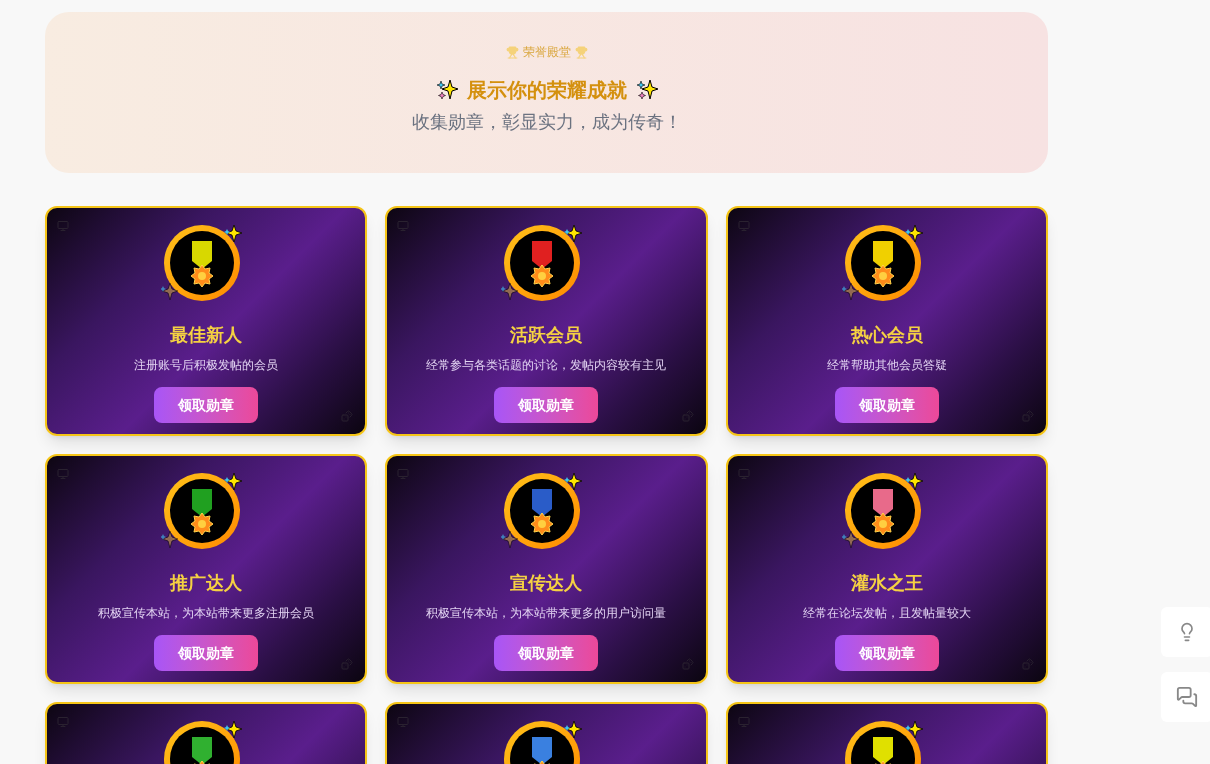  What do you see at coordinates (206, 613) in the screenshot?
I see `badge-description: 积极宣传本站，为本站带来更多注册会员` at bounding box center [206, 613].